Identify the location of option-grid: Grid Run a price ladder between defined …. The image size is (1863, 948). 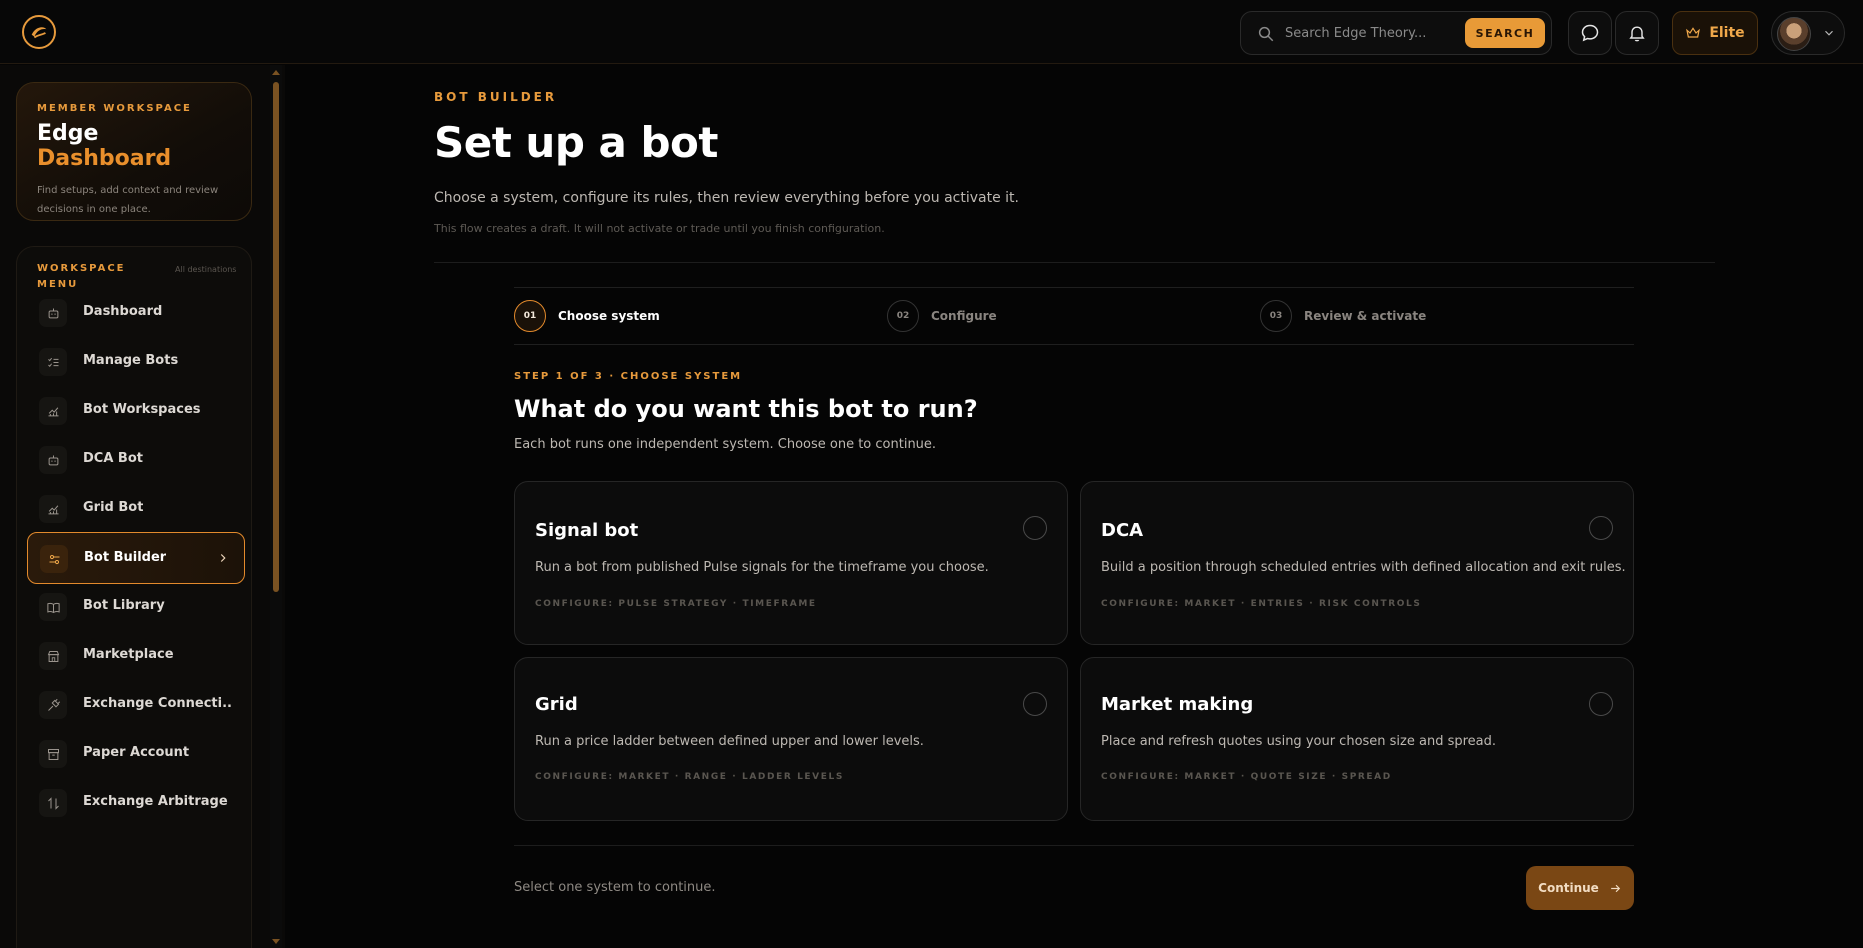
(791, 739).